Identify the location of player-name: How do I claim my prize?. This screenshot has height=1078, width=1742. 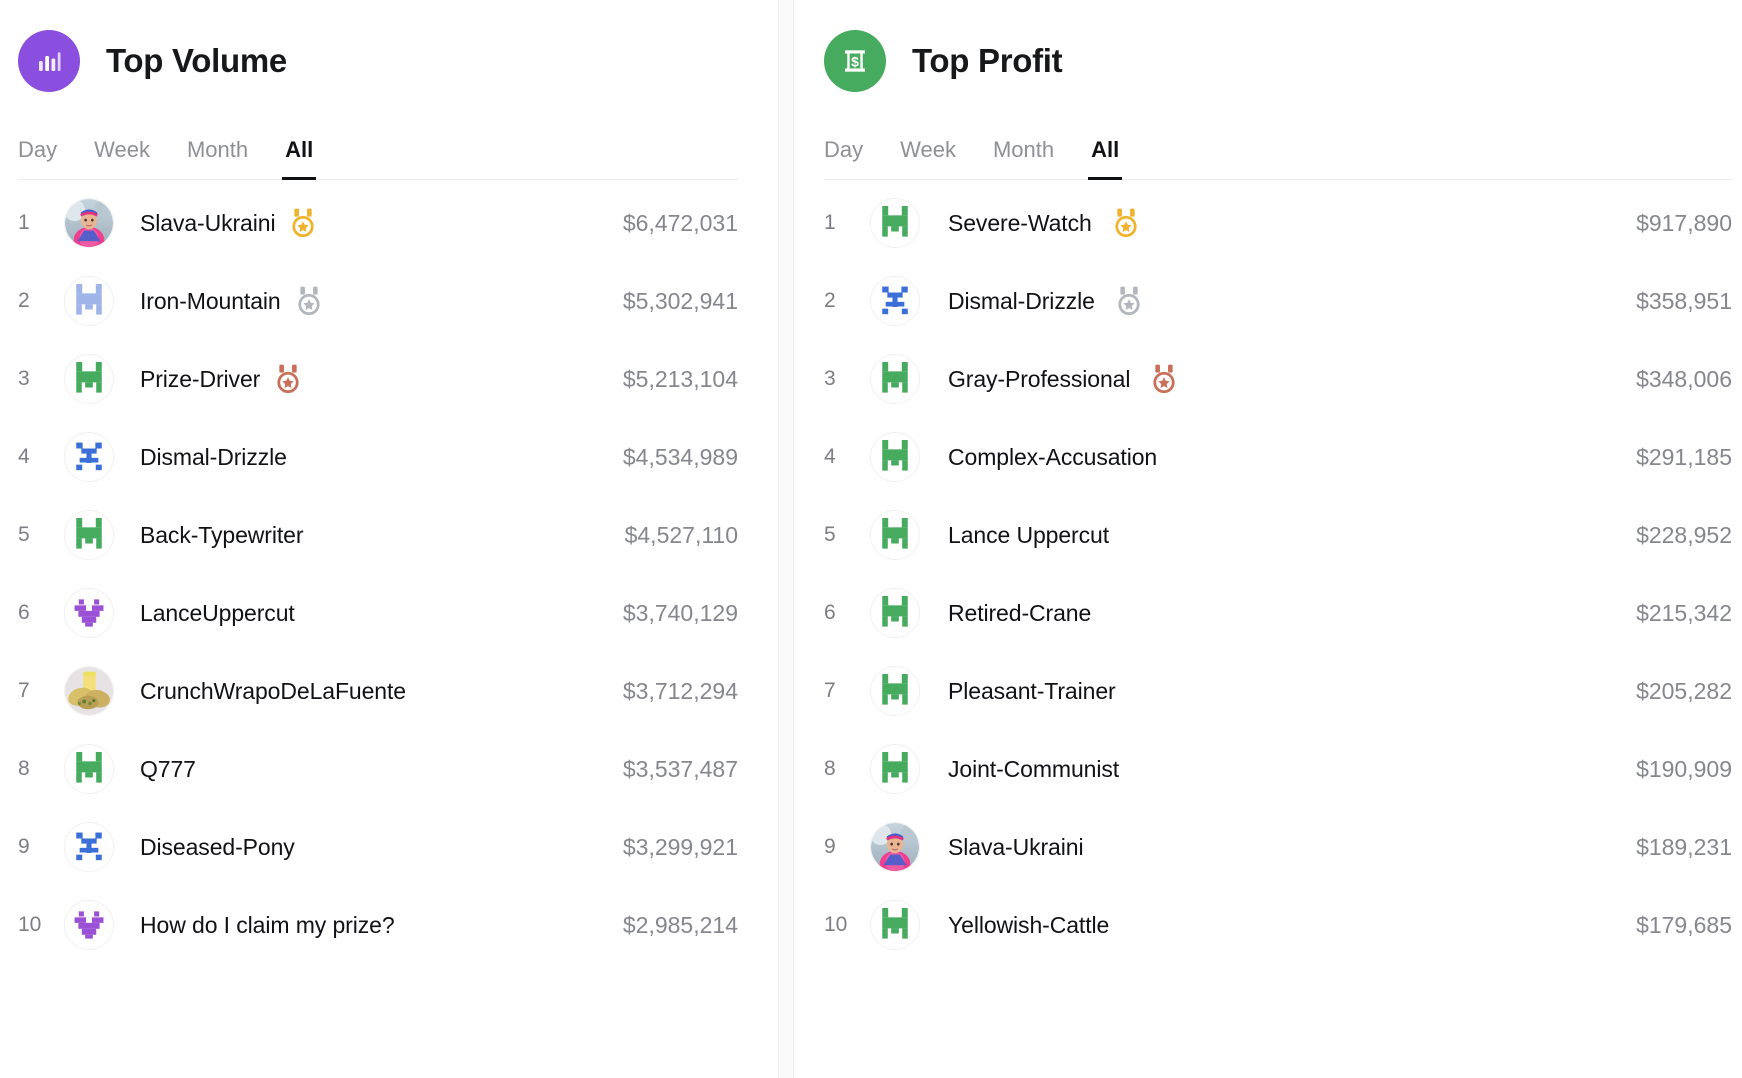
(267, 925).